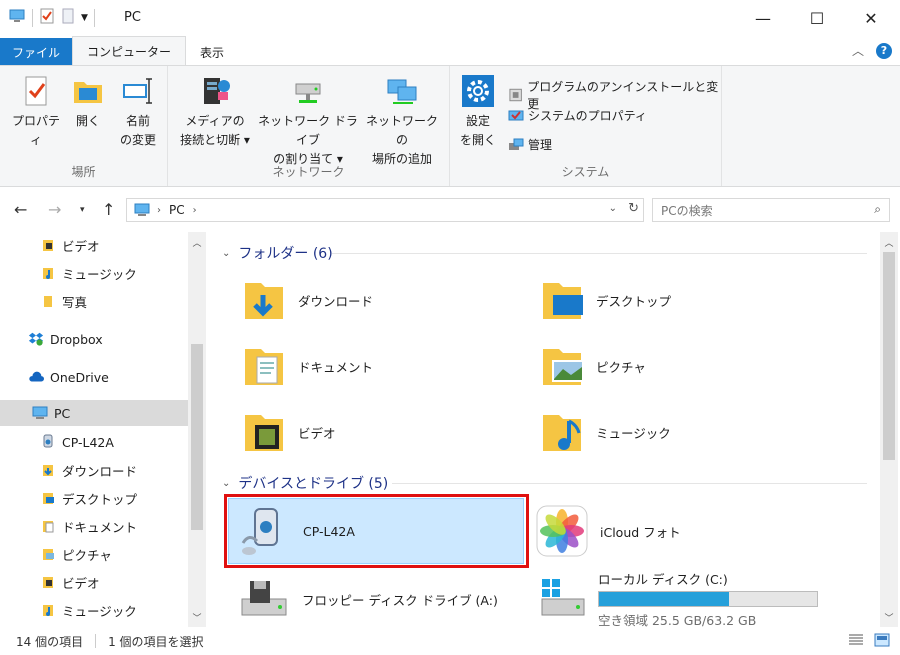  I want to click on nav-item-pictures: ピクチャ, so click(94, 554).